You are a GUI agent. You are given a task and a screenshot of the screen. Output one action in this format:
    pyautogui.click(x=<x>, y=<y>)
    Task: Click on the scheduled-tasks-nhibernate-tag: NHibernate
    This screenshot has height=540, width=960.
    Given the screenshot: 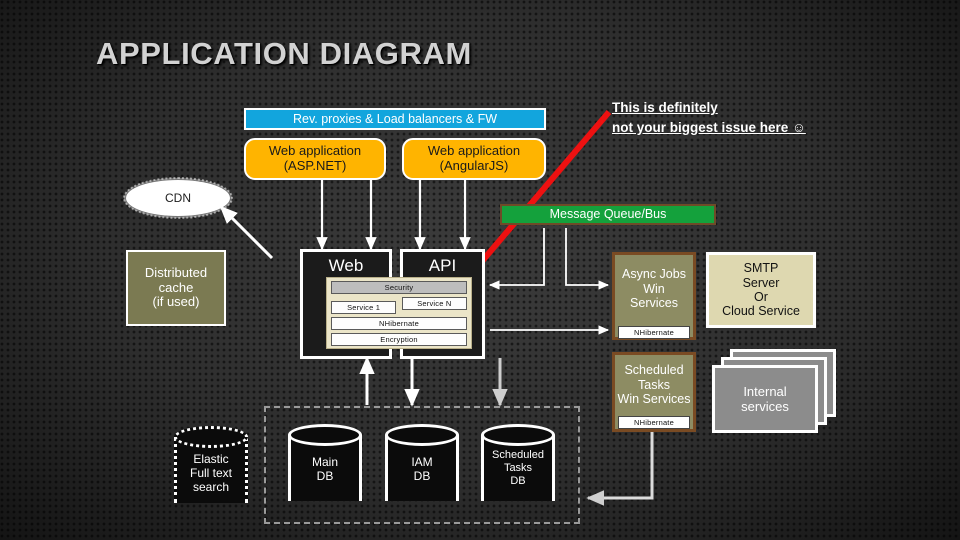 What is the action you would take?
    pyautogui.click(x=654, y=422)
    